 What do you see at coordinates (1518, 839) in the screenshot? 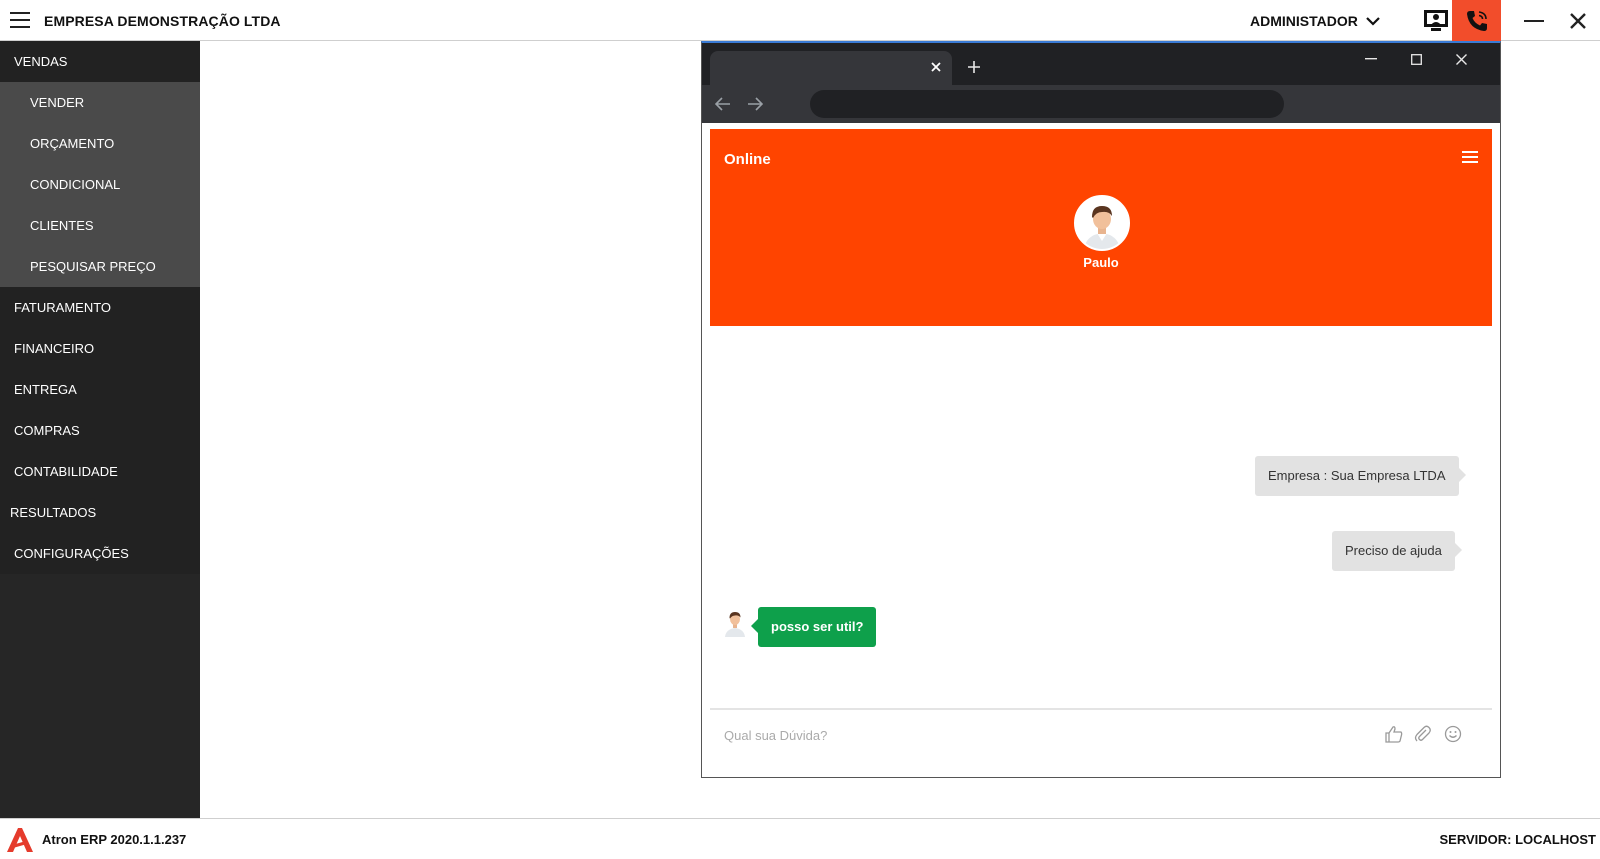
I see `server-info: SERVIDOR: LOCALHOST` at bounding box center [1518, 839].